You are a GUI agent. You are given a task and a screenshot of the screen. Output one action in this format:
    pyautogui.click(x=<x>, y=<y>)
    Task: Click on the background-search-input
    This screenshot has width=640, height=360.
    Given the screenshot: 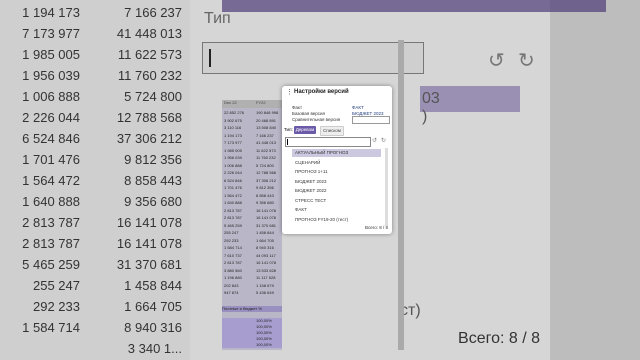 What is the action you would take?
    pyautogui.click(x=313, y=58)
    